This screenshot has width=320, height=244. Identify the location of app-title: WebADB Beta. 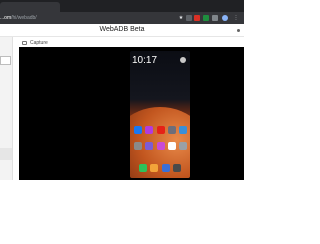
(122, 29).